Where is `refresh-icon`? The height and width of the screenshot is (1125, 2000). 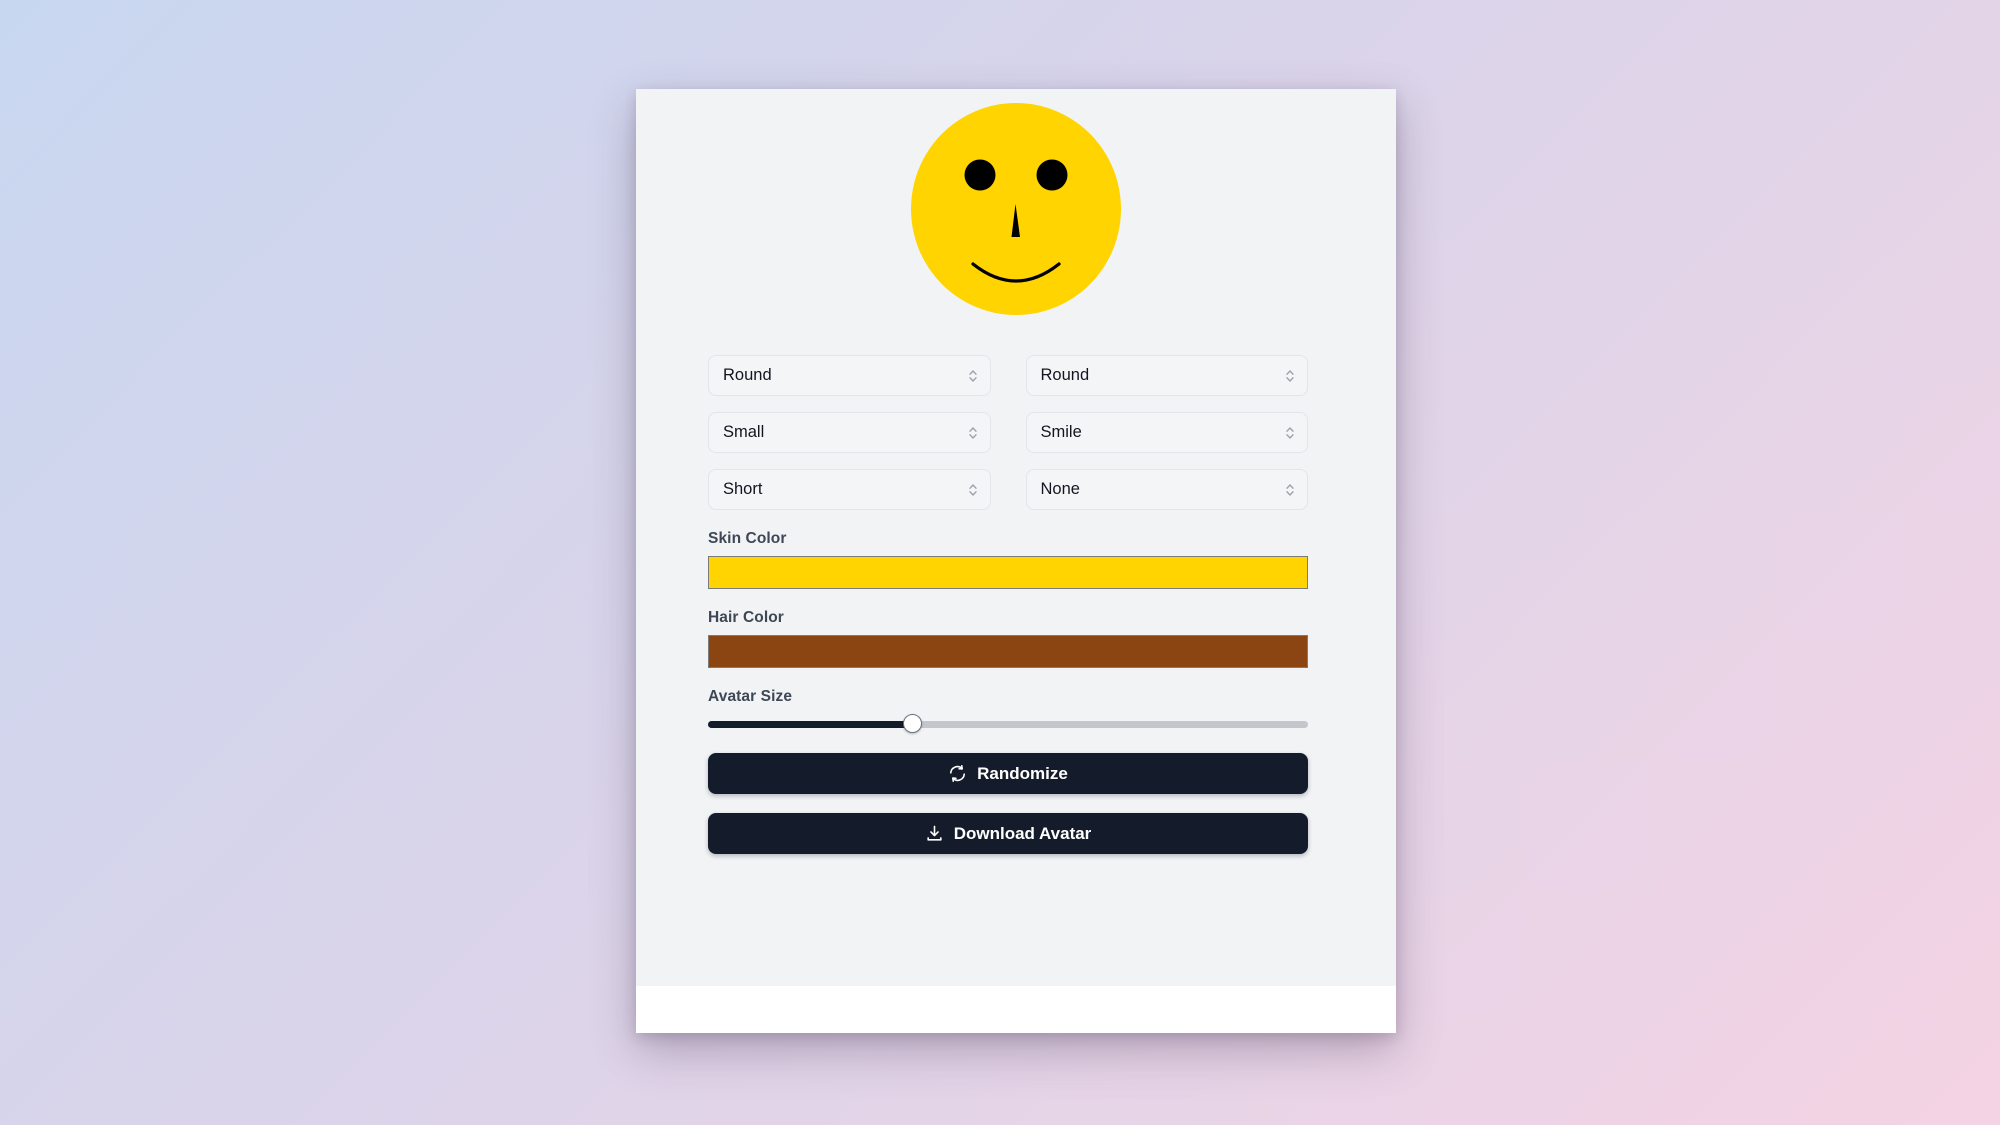 refresh-icon is located at coordinates (958, 773).